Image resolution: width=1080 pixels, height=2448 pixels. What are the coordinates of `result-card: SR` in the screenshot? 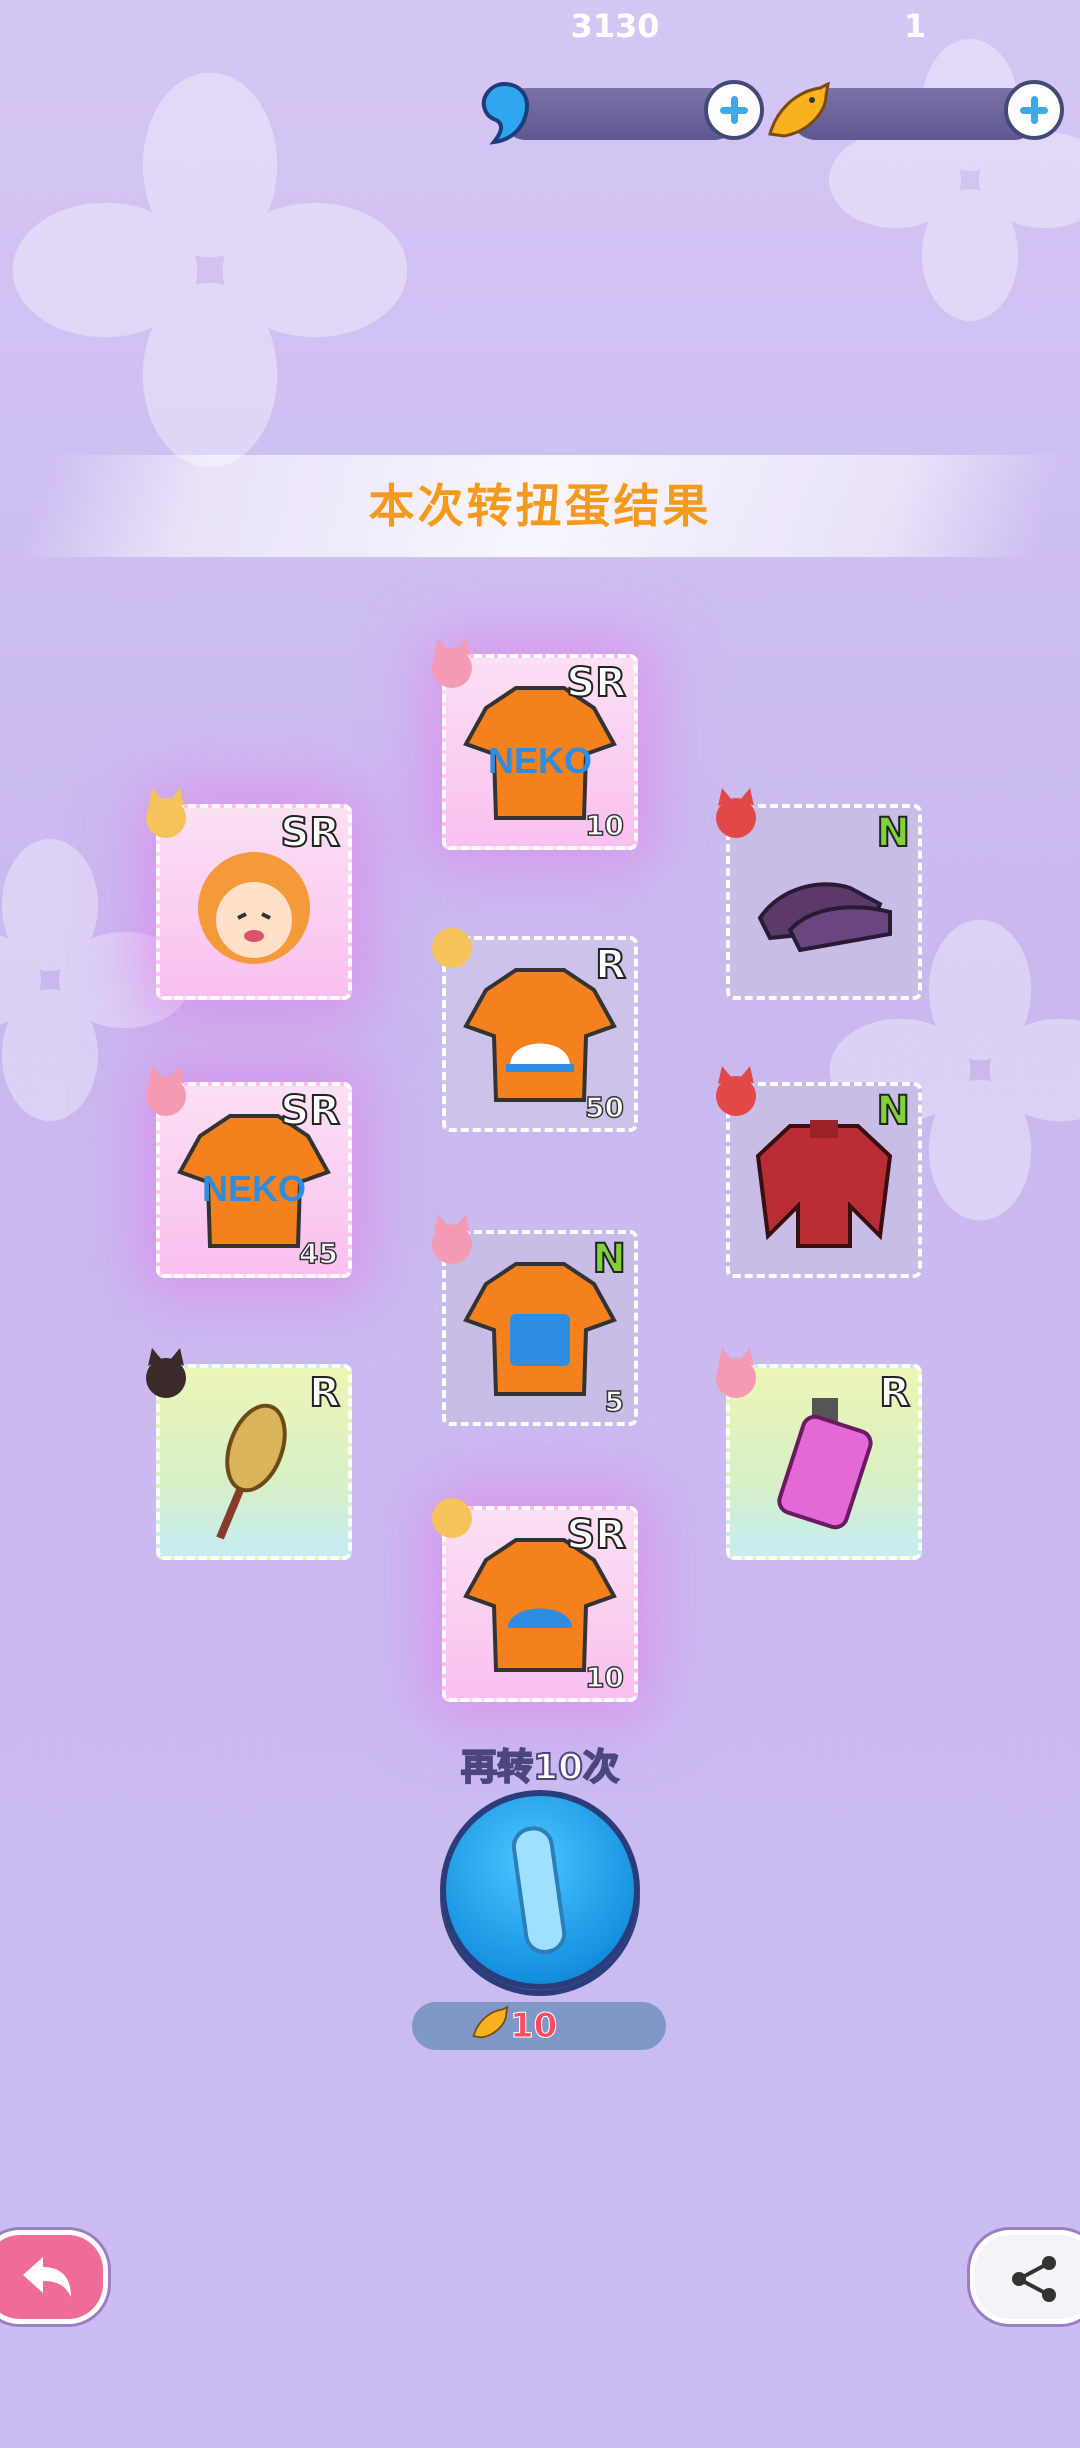 It's located at (249, 894).